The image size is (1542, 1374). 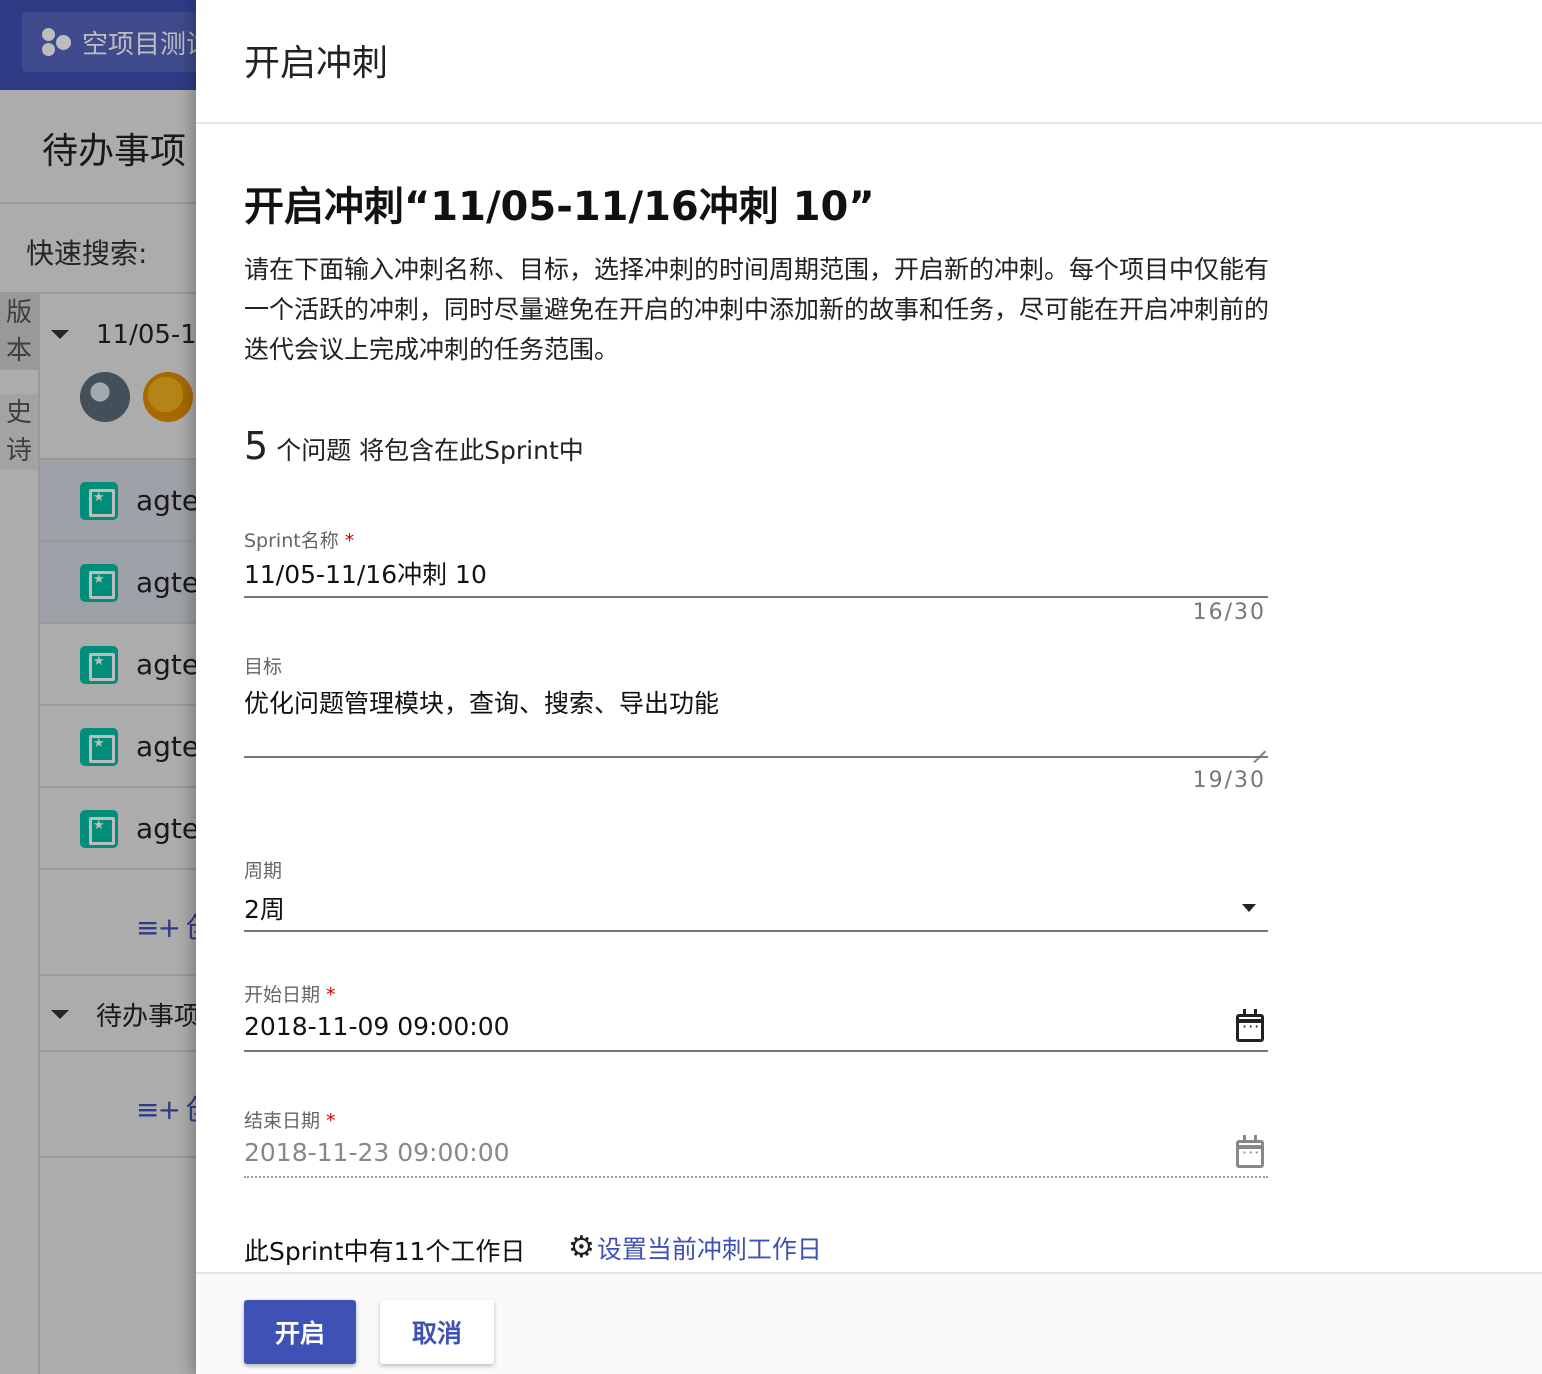 I want to click on sprint-name-input, so click(x=734, y=572).